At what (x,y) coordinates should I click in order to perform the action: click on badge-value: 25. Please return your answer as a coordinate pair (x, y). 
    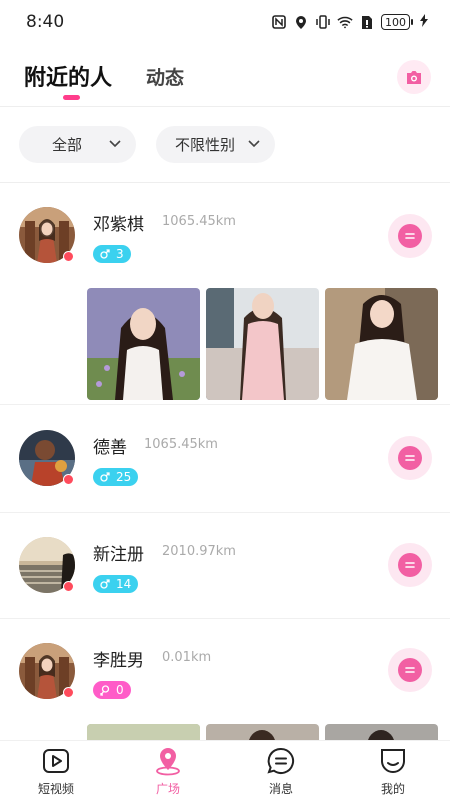
    Looking at the image, I should click on (124, 477).